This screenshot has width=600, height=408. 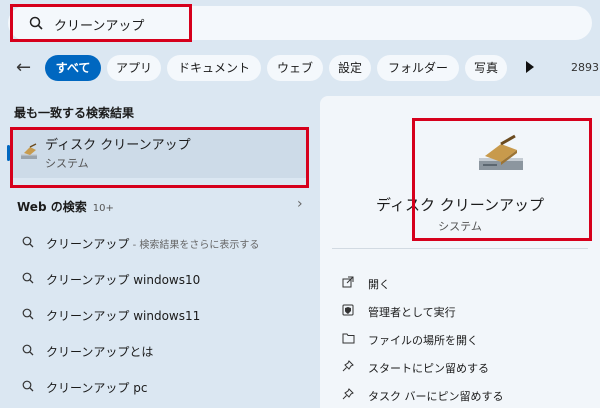 What do you see at coordinates (530, 67) in the screenshot?
I see `play-more-icon` at bounding box center [530, 67].